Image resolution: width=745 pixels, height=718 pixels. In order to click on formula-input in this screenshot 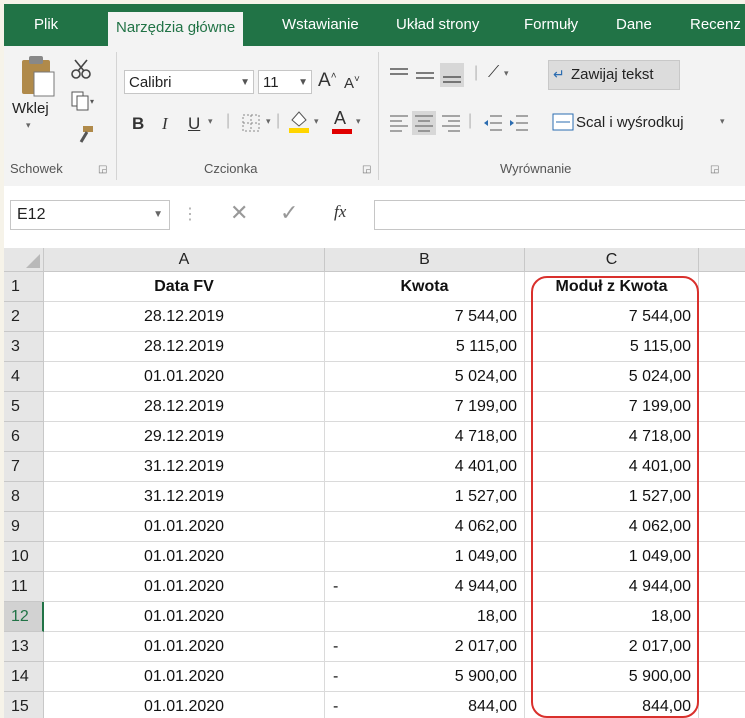, I will do `click(559, 215)`.